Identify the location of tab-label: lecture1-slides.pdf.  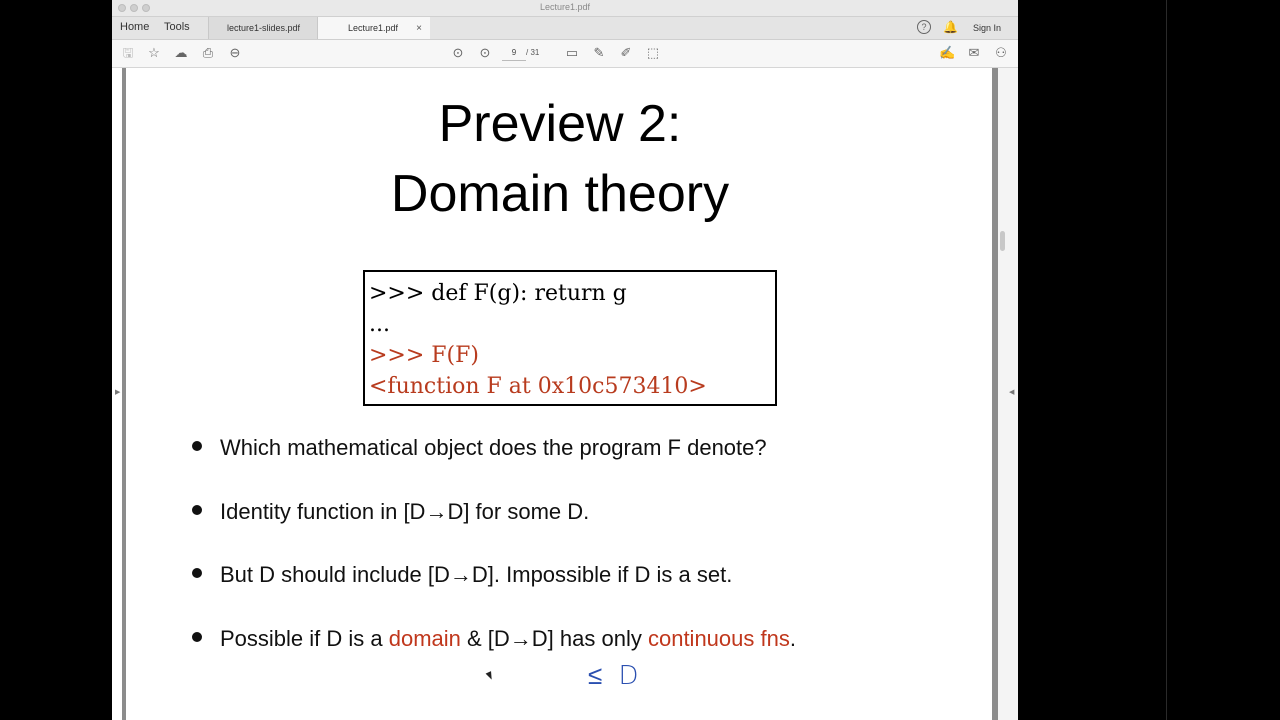
(264, 28).